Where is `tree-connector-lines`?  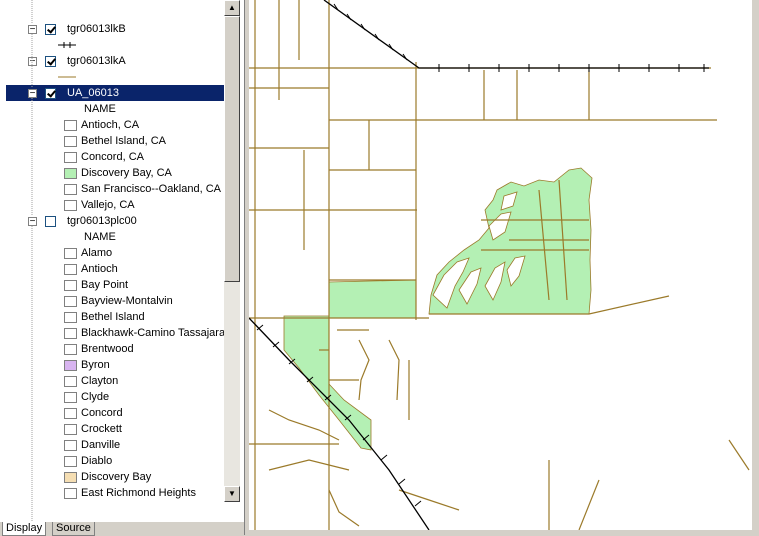
tree-connector-lines is located at coordinates (32, 261).